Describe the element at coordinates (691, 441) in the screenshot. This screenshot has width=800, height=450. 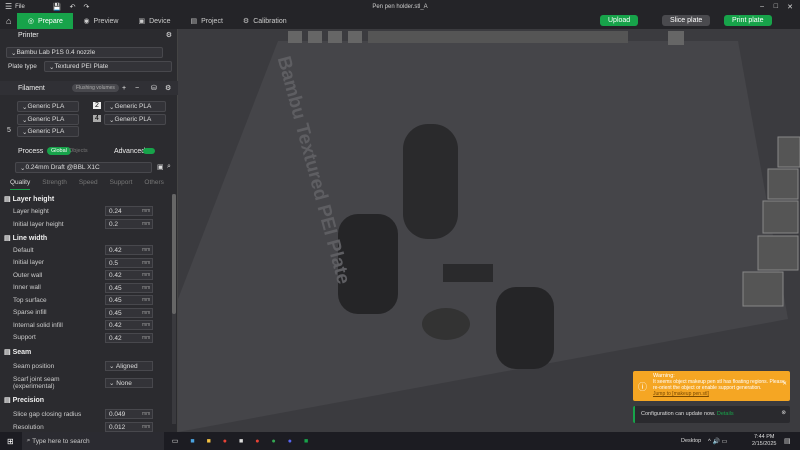
I see `desktop-toolbar: Desktop` at that location.